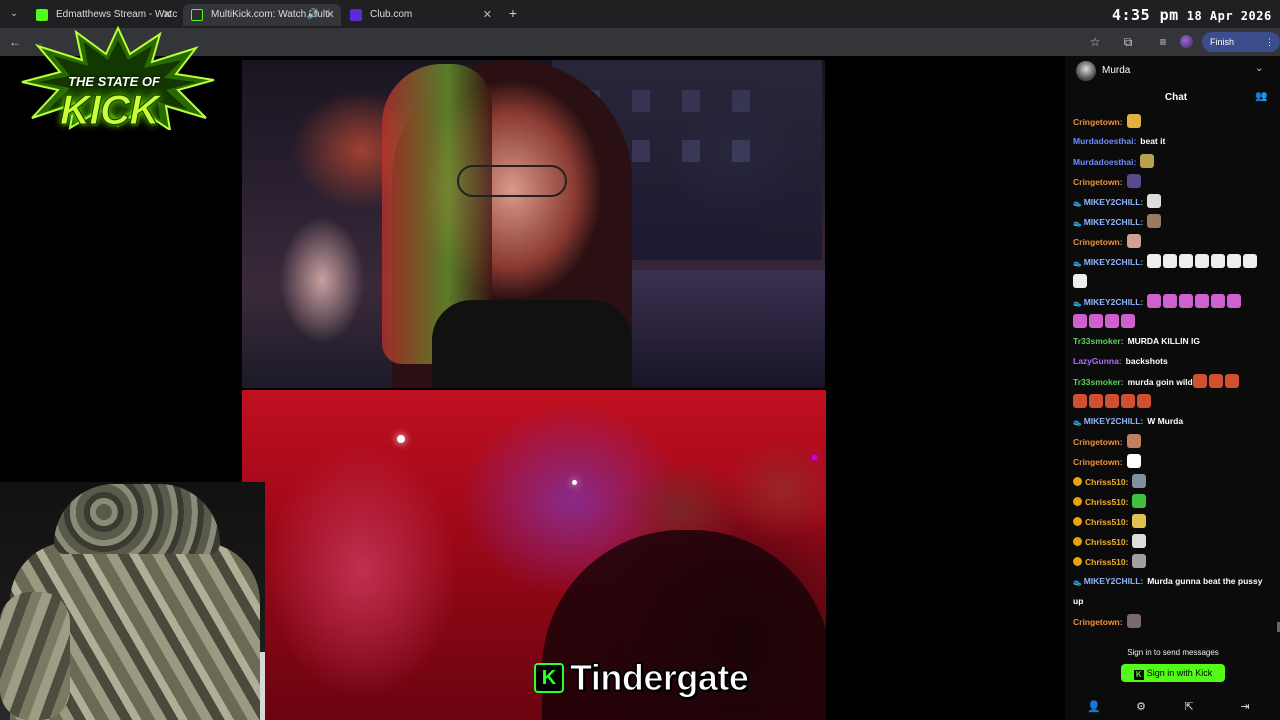 The height and width of the screenshot is (720, 1280). Describe the element at coordinates (1172, 364) in the screenshot. I see `chat-message: LazyGunna: backshots` at that location.